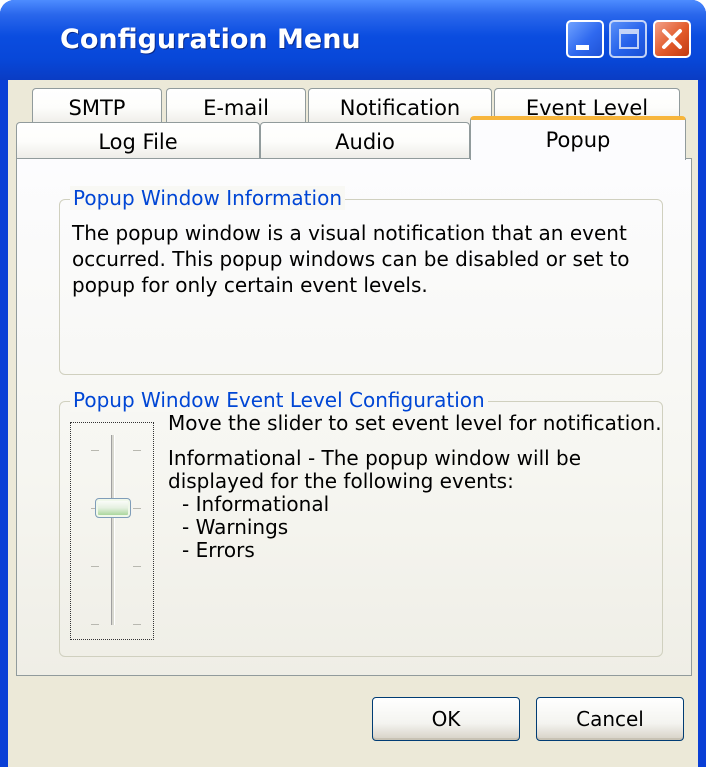 The width and height of the screenshot is (706, 767). I want to click on button-label: OK, so click(446, 719).